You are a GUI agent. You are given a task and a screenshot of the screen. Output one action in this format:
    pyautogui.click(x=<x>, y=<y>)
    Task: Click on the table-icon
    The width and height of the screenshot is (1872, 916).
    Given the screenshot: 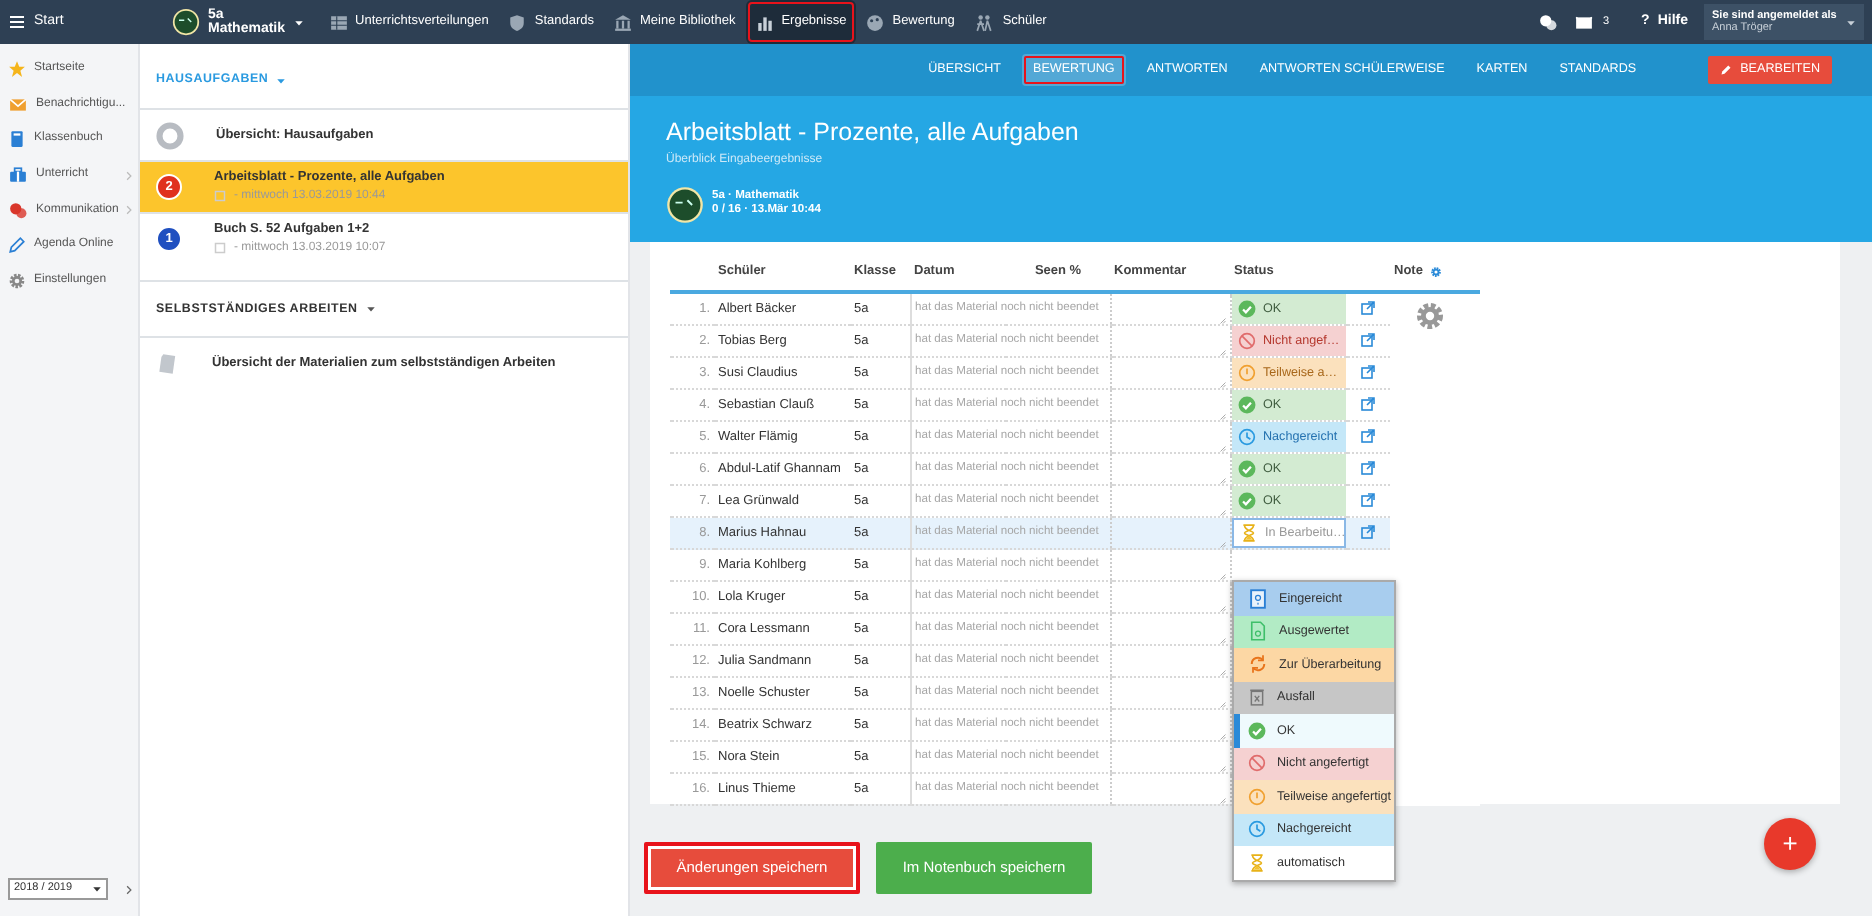 What is the action you would take?
    pyautogui.click(x=338, y=22)
    